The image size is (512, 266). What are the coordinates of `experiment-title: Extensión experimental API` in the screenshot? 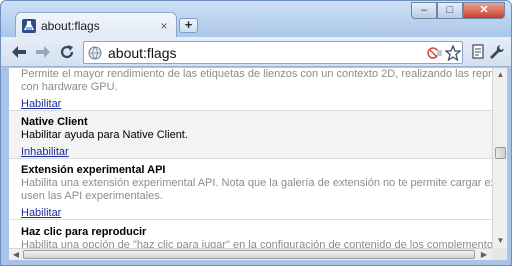 It's located at (93, 170).